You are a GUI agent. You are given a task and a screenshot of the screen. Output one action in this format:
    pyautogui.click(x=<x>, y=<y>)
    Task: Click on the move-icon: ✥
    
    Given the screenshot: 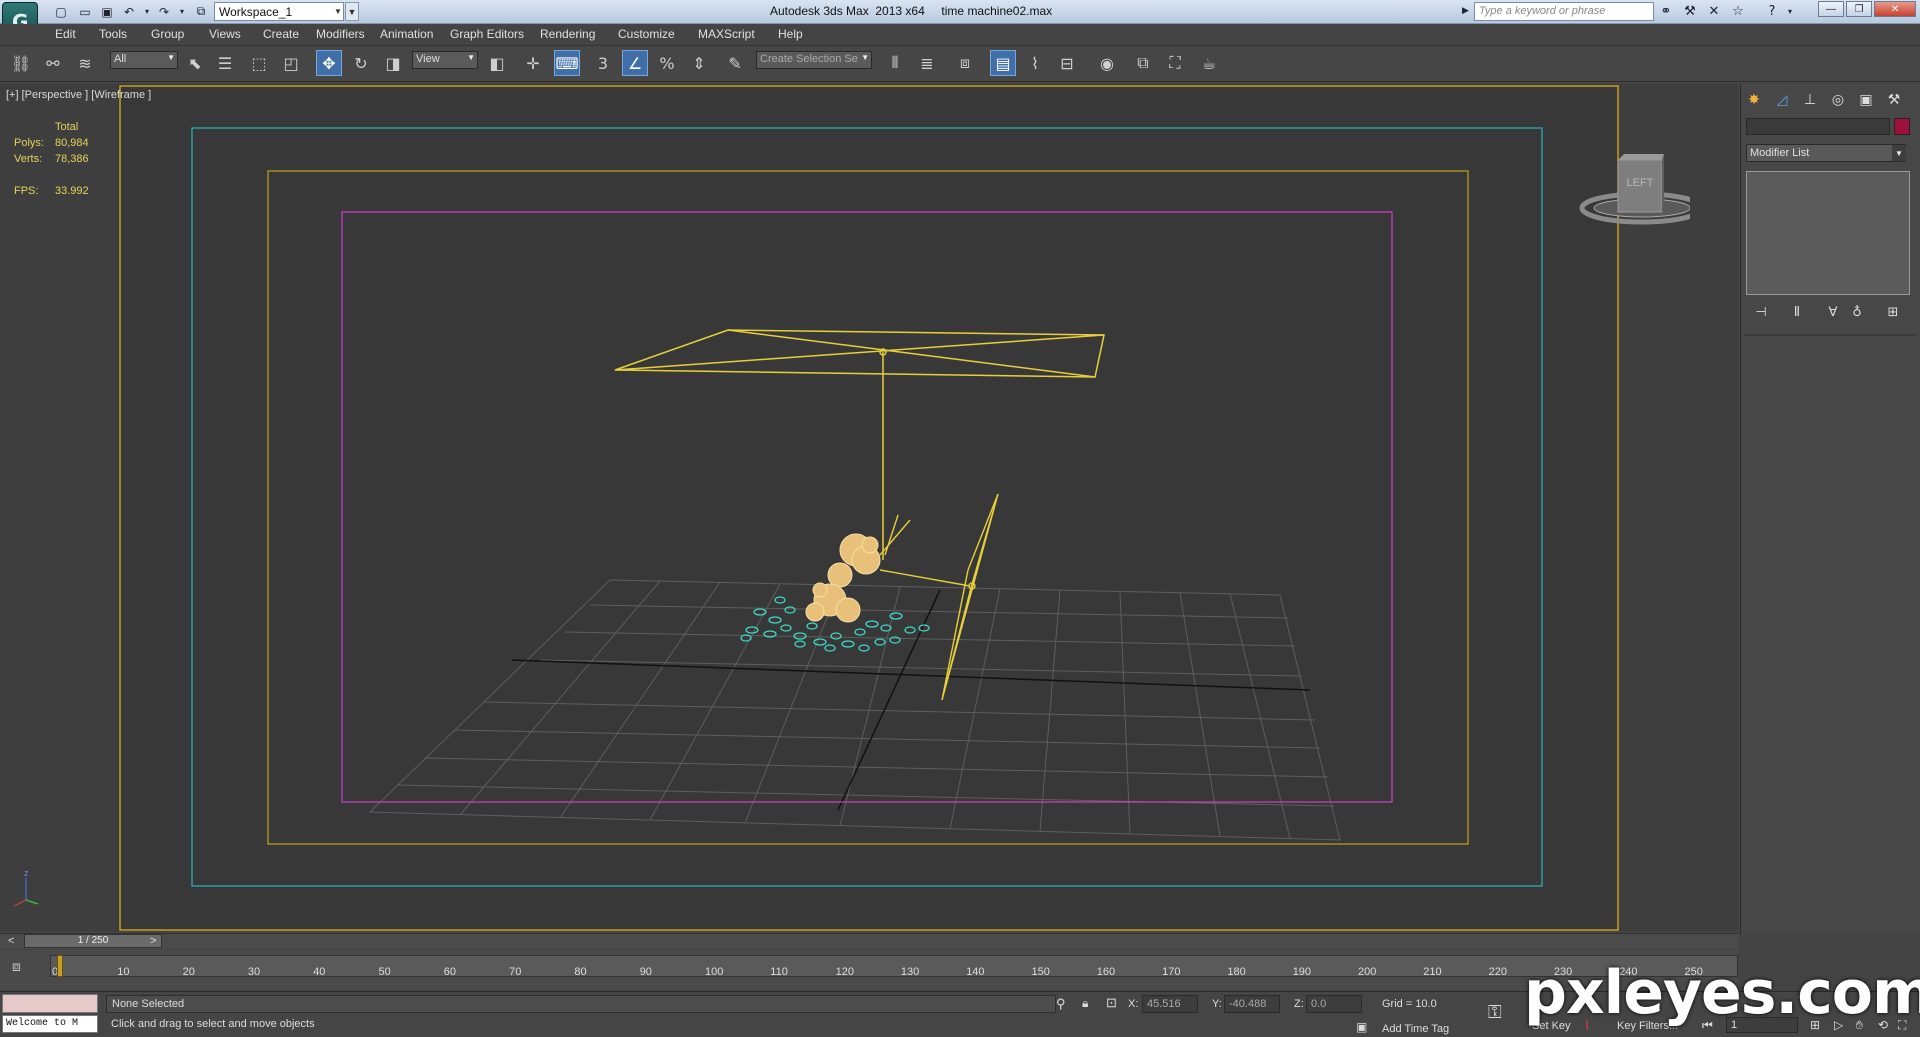 What is the action you would take?
    pyautogui.click(x=329, y=63)
    